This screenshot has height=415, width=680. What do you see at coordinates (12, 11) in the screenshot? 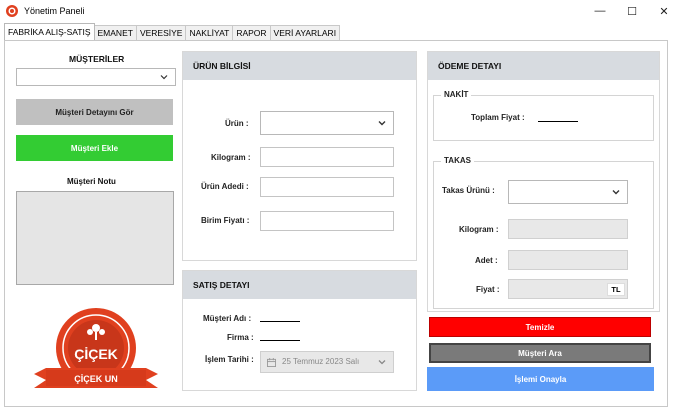
I see `app-icon` at bounding box center [12, 11].